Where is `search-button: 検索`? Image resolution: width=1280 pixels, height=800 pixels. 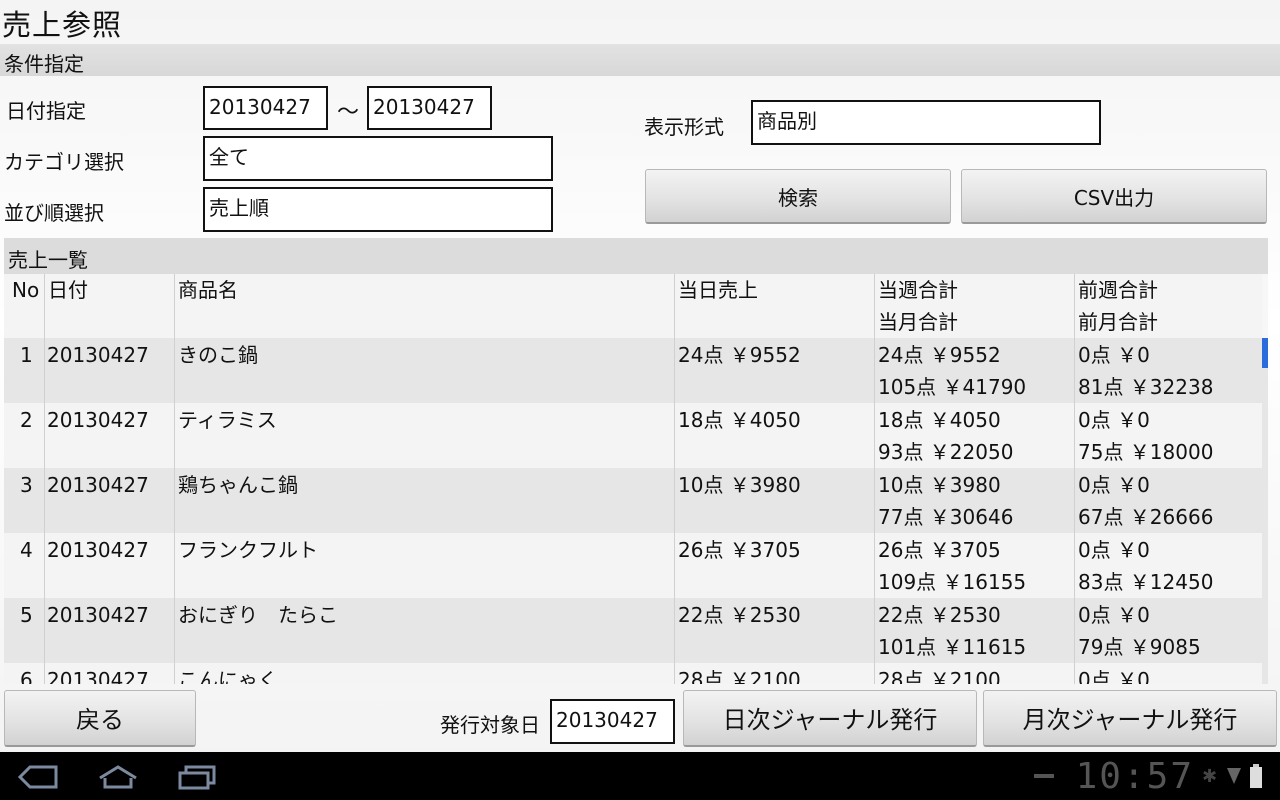
search-button: 検索 is located at coordinates (798, 196).